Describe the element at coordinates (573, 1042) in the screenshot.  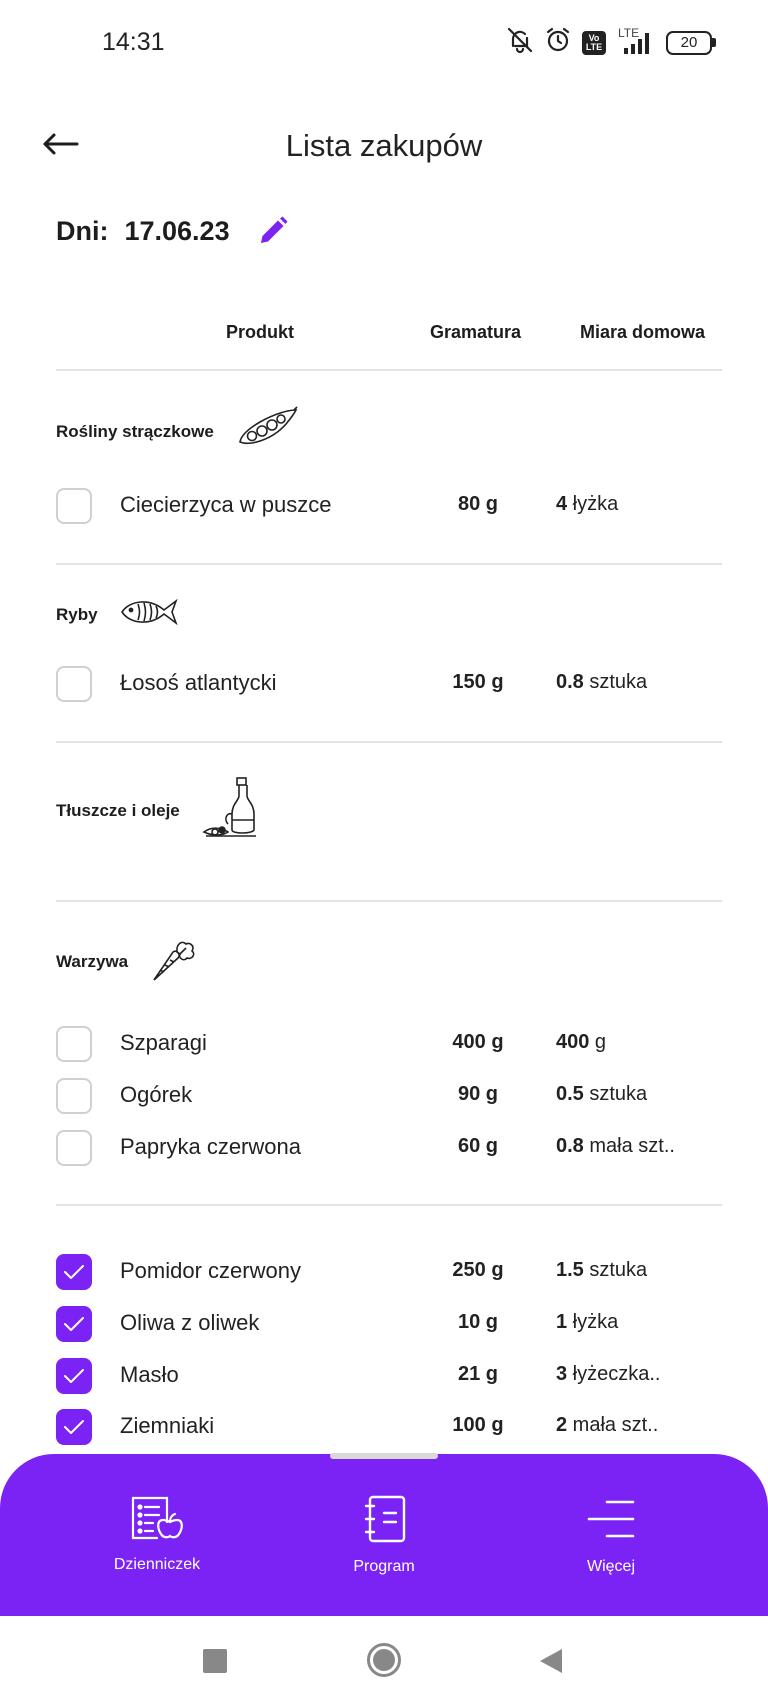
I see `item-qty: 400` at that location.